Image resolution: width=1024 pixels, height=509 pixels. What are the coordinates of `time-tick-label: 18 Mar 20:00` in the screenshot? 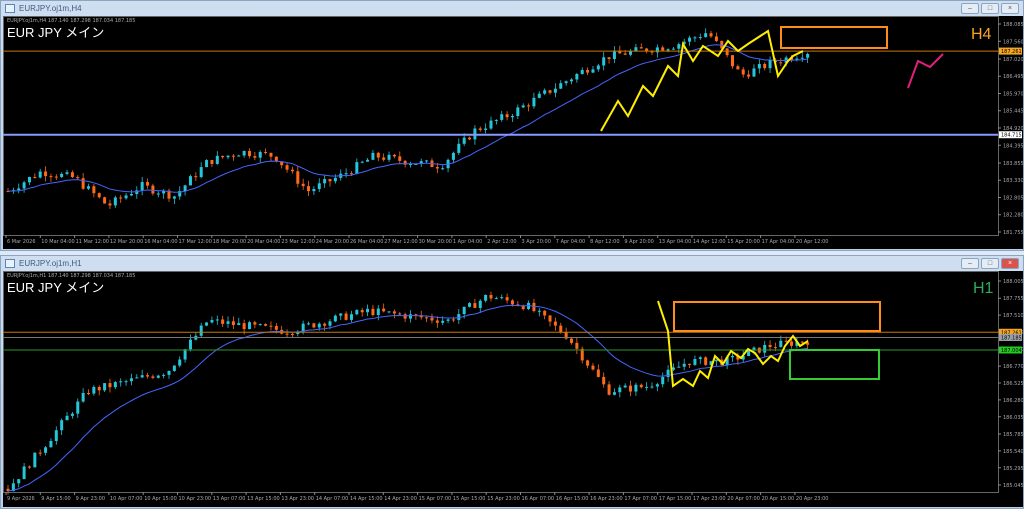 It's located at (229, 242).